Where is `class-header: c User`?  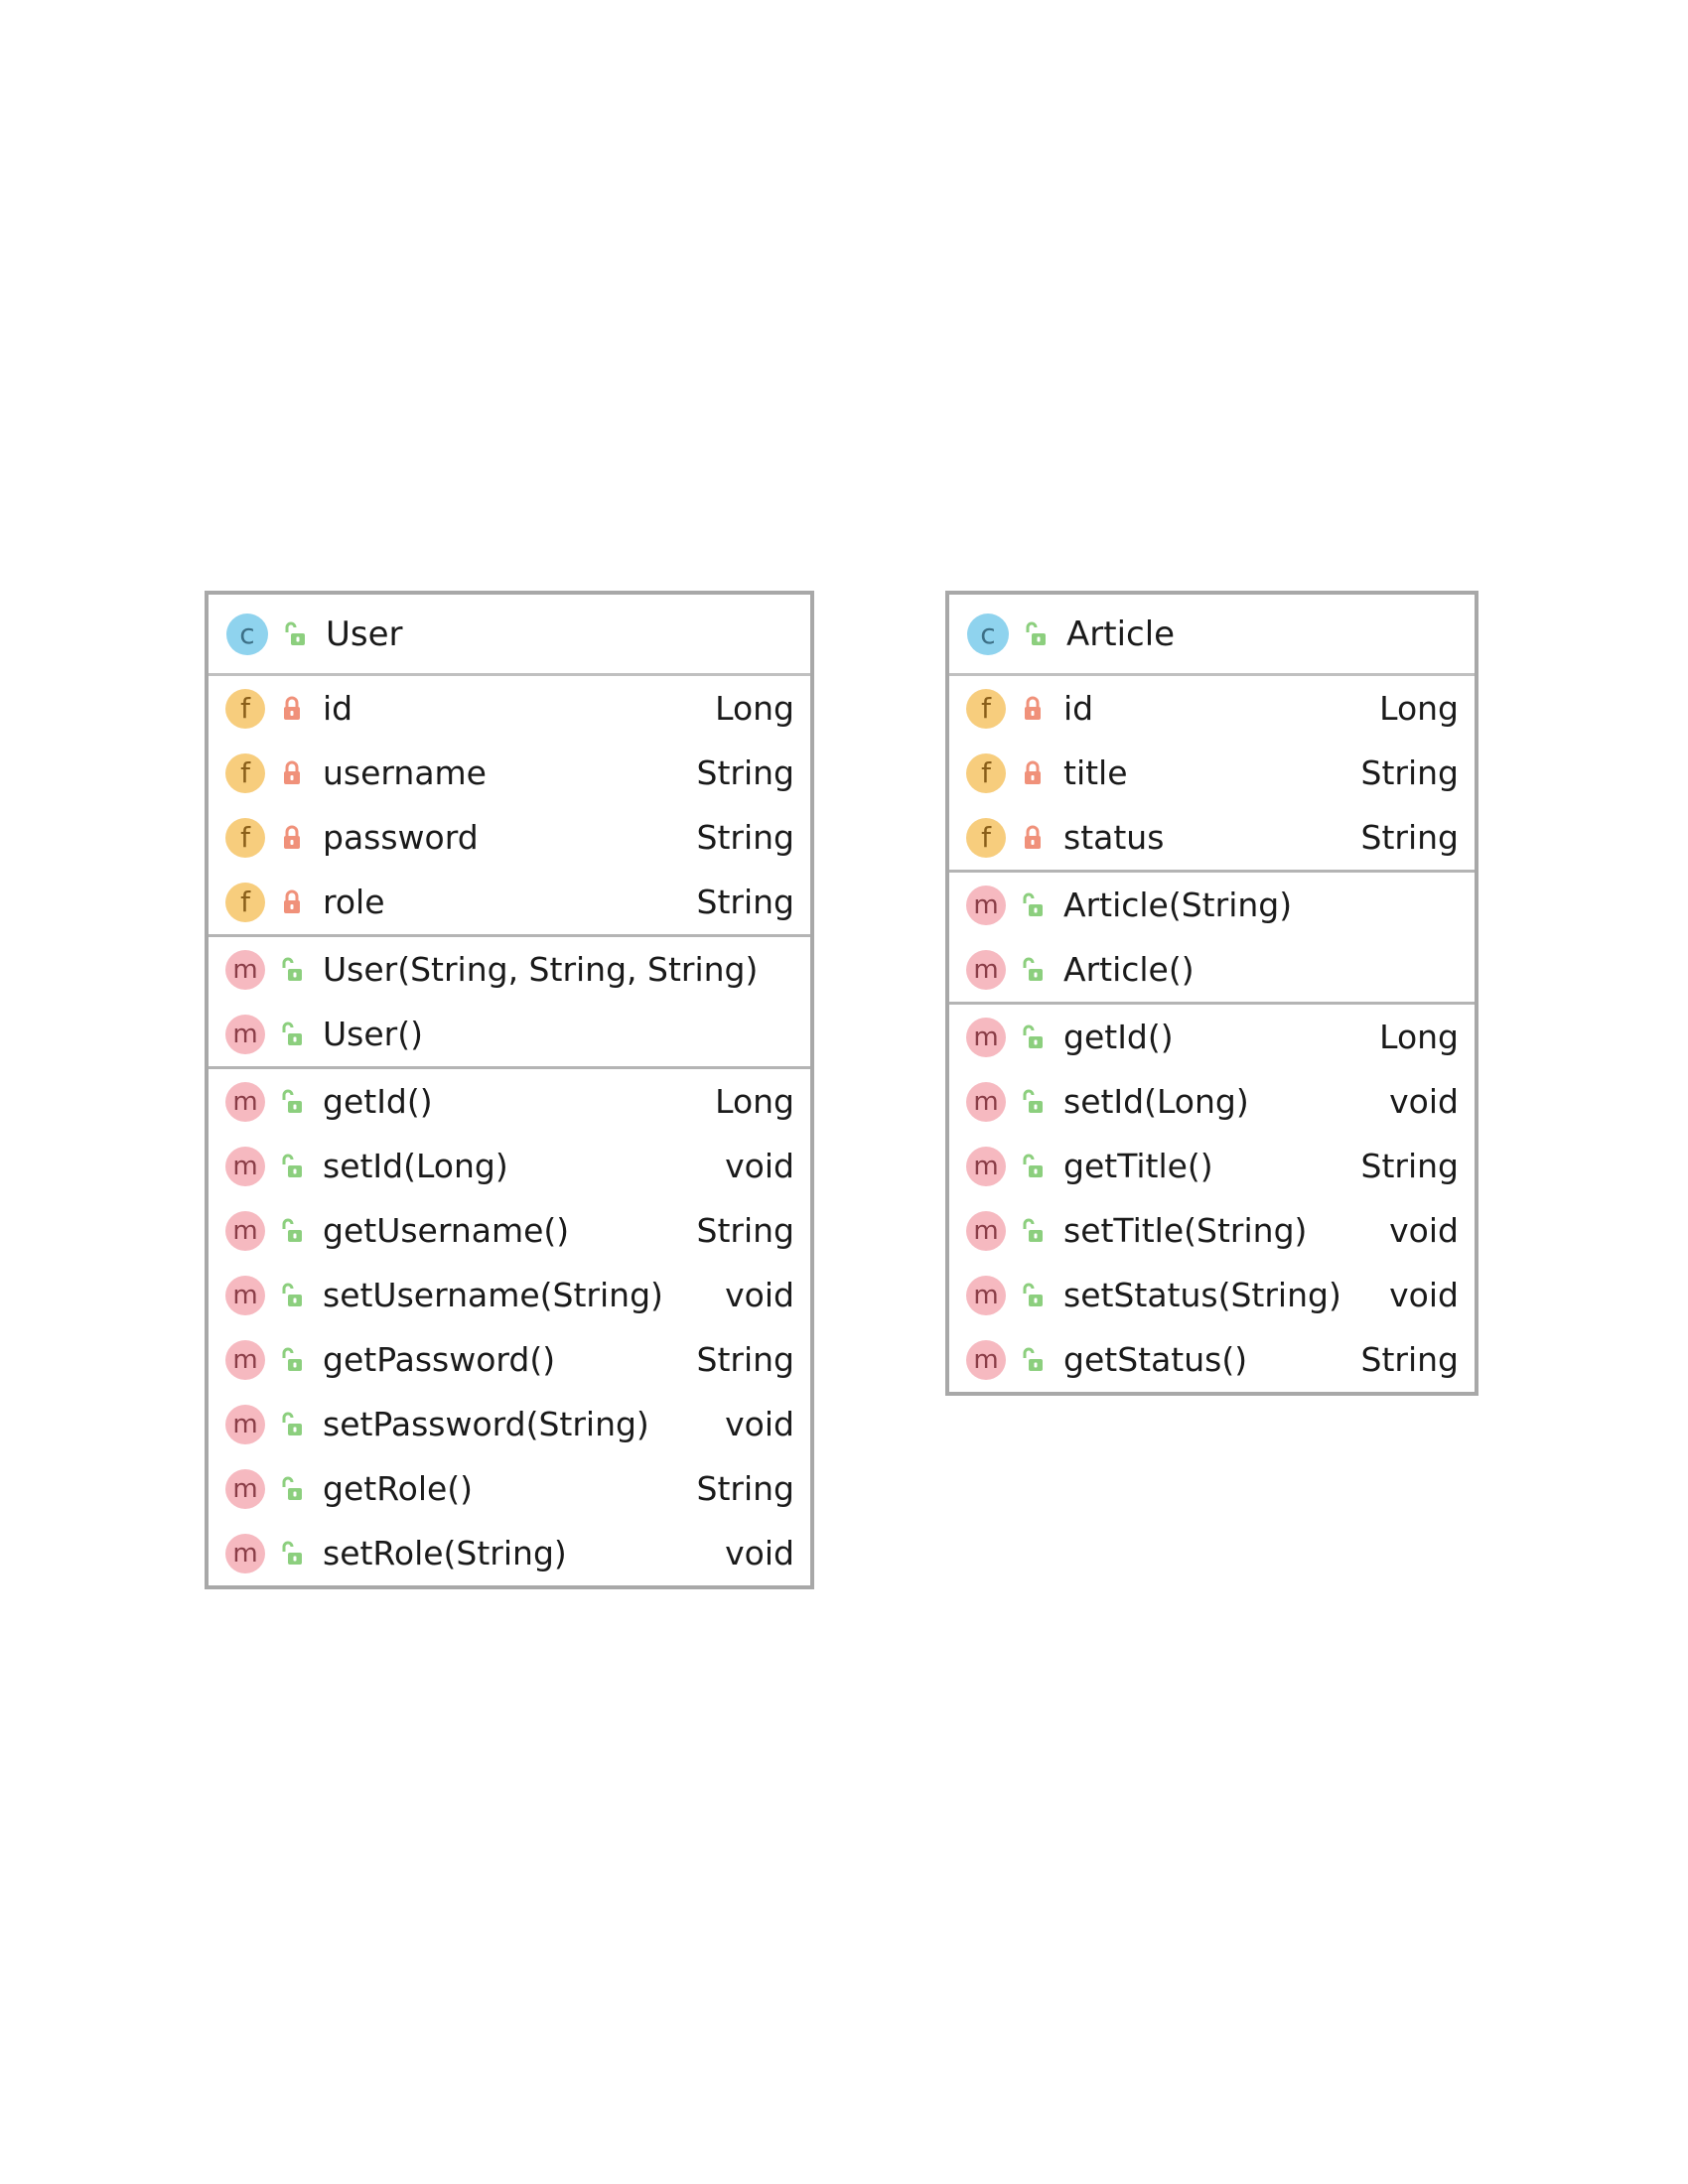 class-header: c User is located at coordinates (510, 635).